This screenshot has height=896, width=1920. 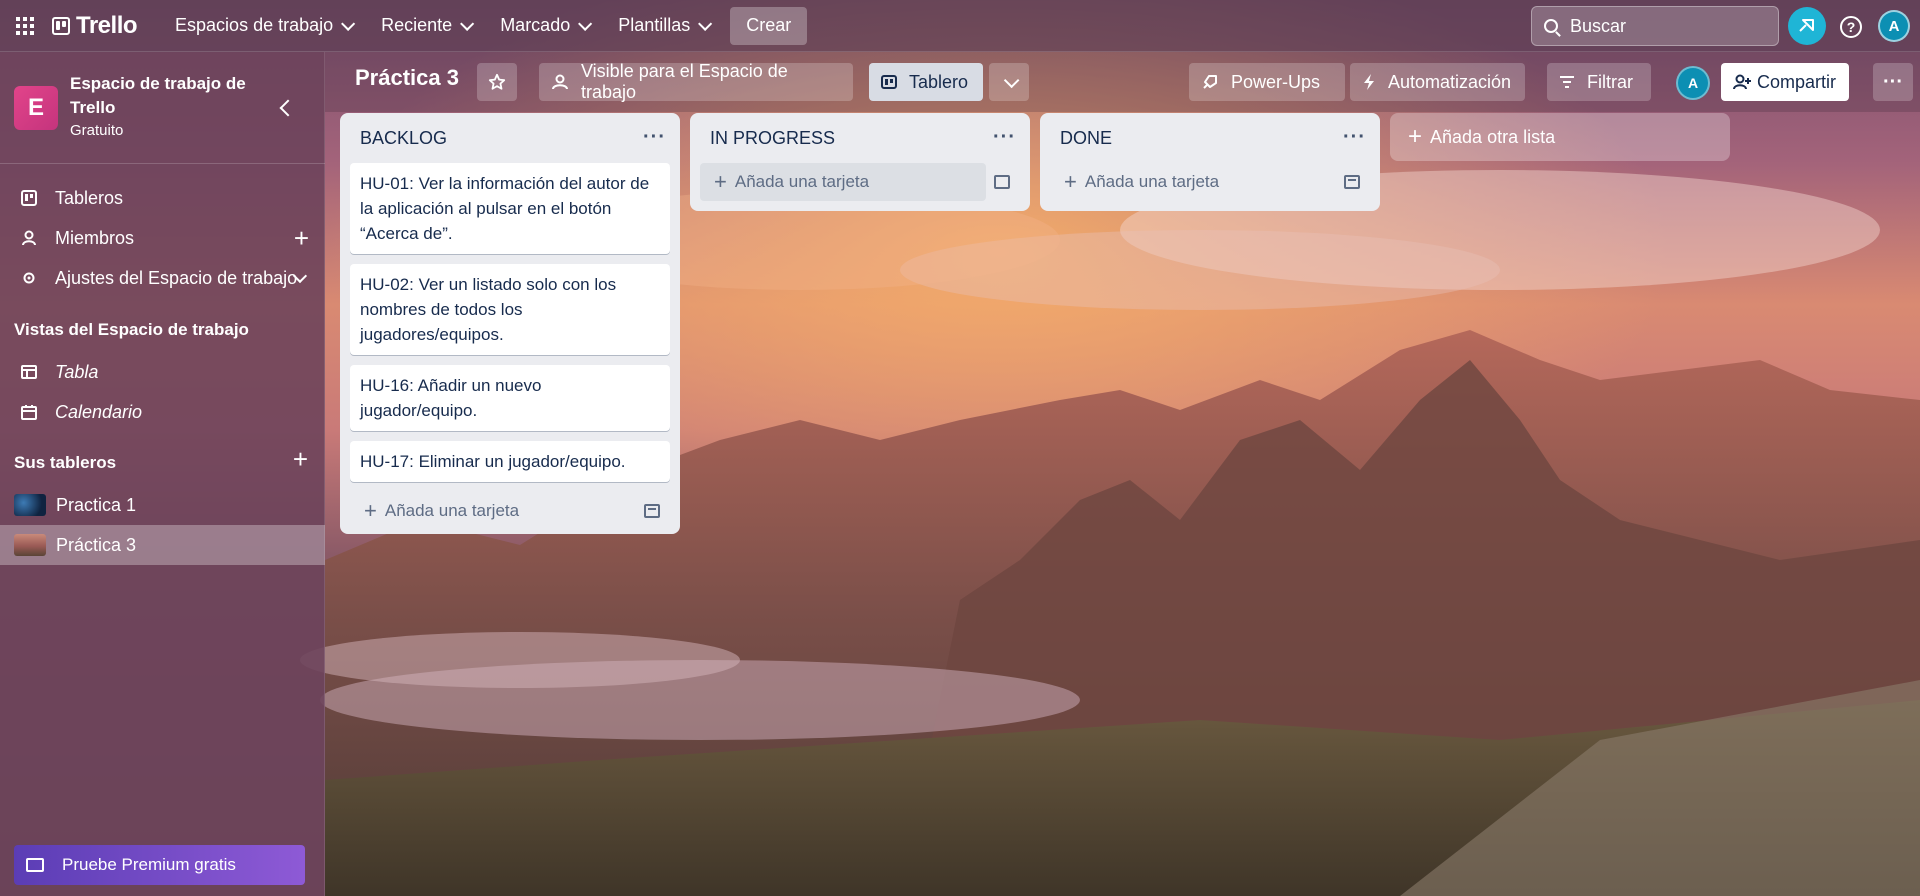 I want to click on sidebar-item-calendar-view: Calendario, so click(x=162, y=412).